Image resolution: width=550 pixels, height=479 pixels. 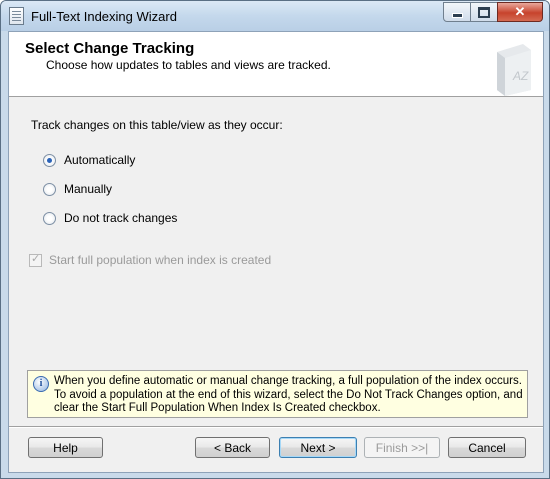 I want to click on window-title: Full-Text Indexing Wizard, so click(x=104, y=16).